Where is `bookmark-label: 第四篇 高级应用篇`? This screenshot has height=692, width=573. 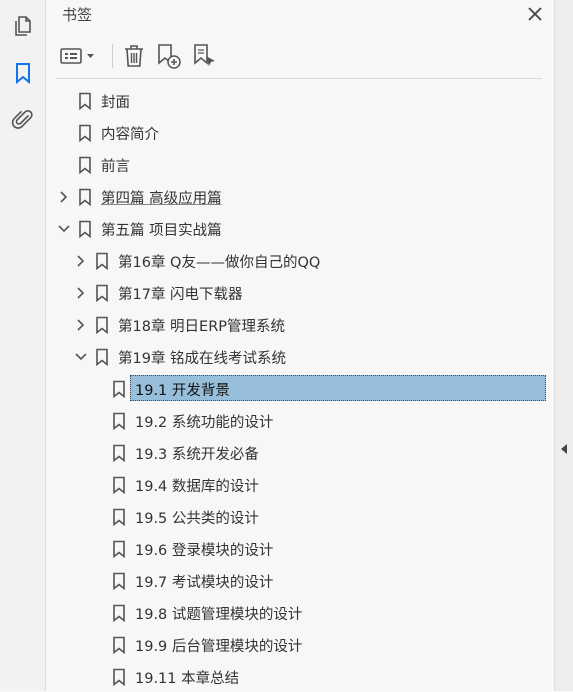 bookmark-label: 第四篇 高级应用篇 is located at coordinates (161, 199).